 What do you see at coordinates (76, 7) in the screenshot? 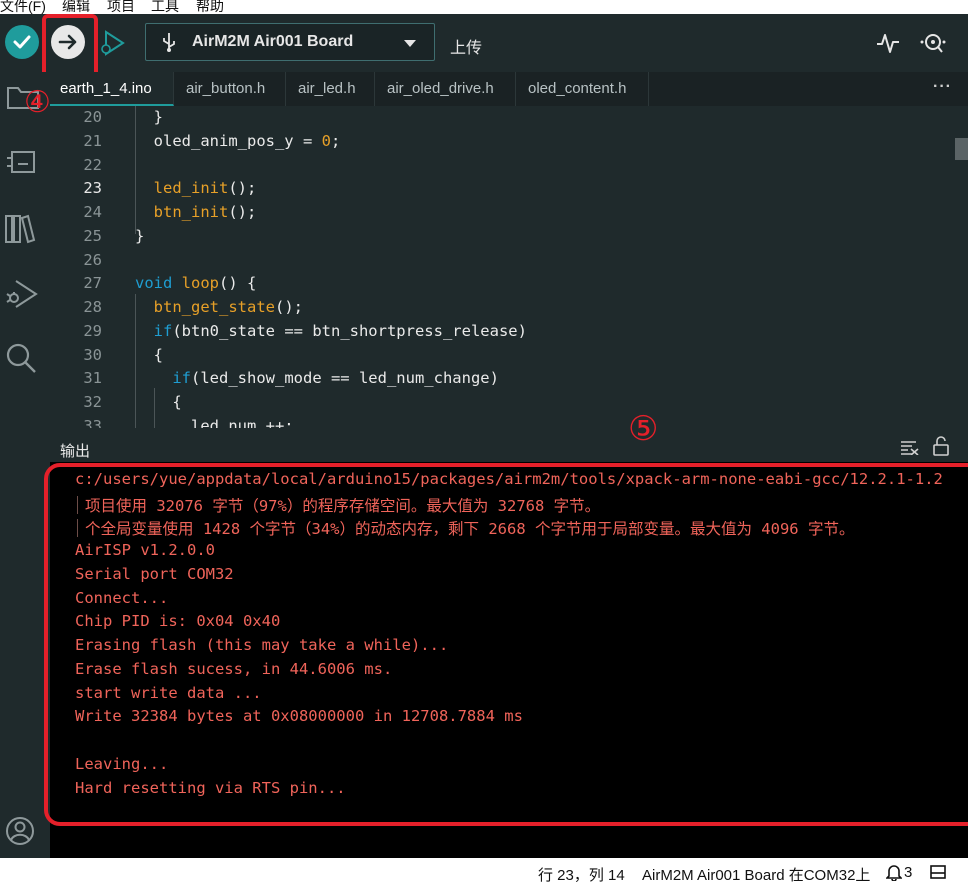
I see `menu-edit: 编辑` at bounding box center [76, 7].